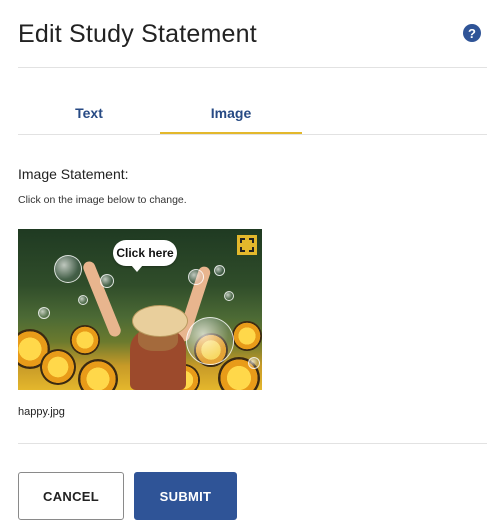  What do you see at coordinates (145, 256) in the screenshot?
I see `click-here-tooltip: Click here` at bounding box center [145, 256].